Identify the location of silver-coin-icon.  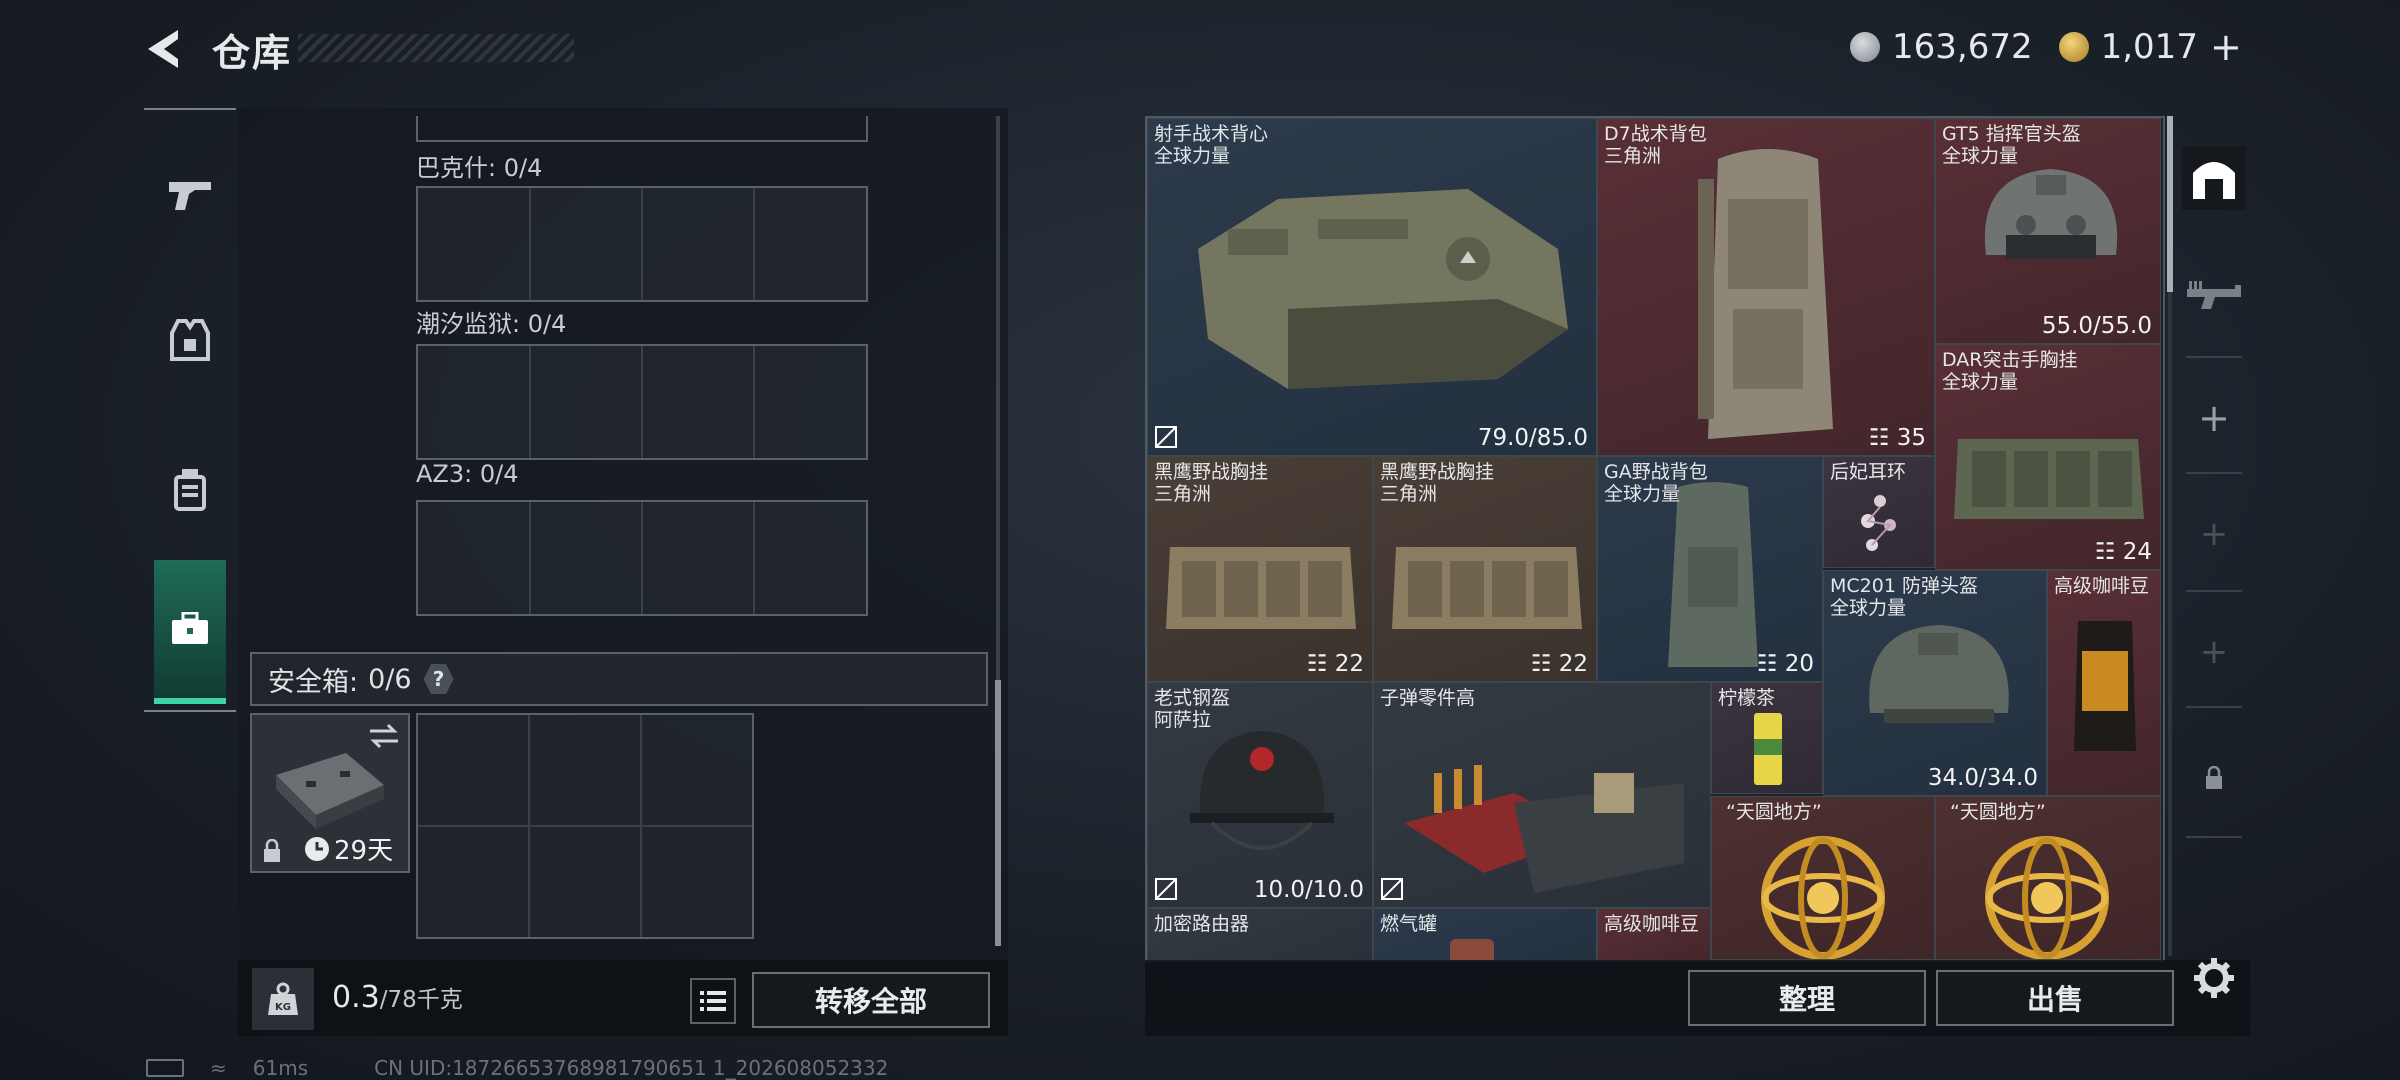
(1865, 47).